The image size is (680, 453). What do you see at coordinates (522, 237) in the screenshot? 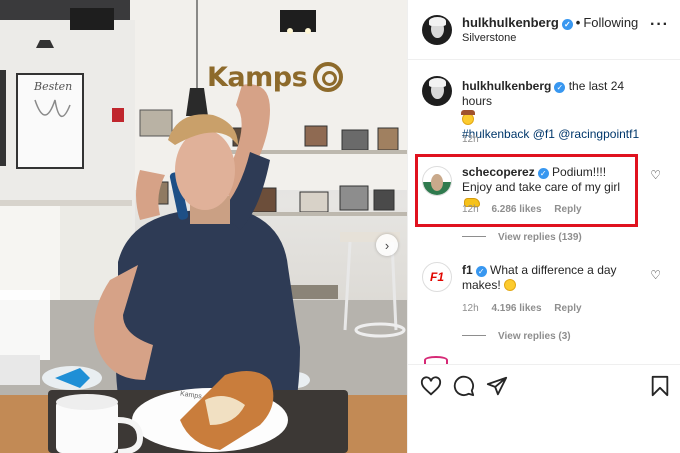
I see `view-replies-button: View replies (139)` at bounding box center [522, 237].